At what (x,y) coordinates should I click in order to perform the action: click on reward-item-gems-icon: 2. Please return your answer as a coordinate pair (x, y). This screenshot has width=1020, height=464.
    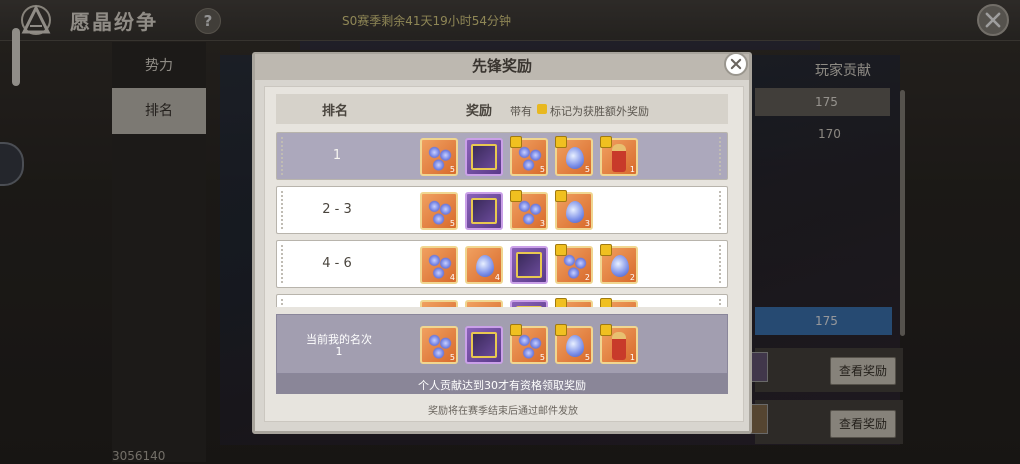
    Looking at the image, I should click on (574, 264).